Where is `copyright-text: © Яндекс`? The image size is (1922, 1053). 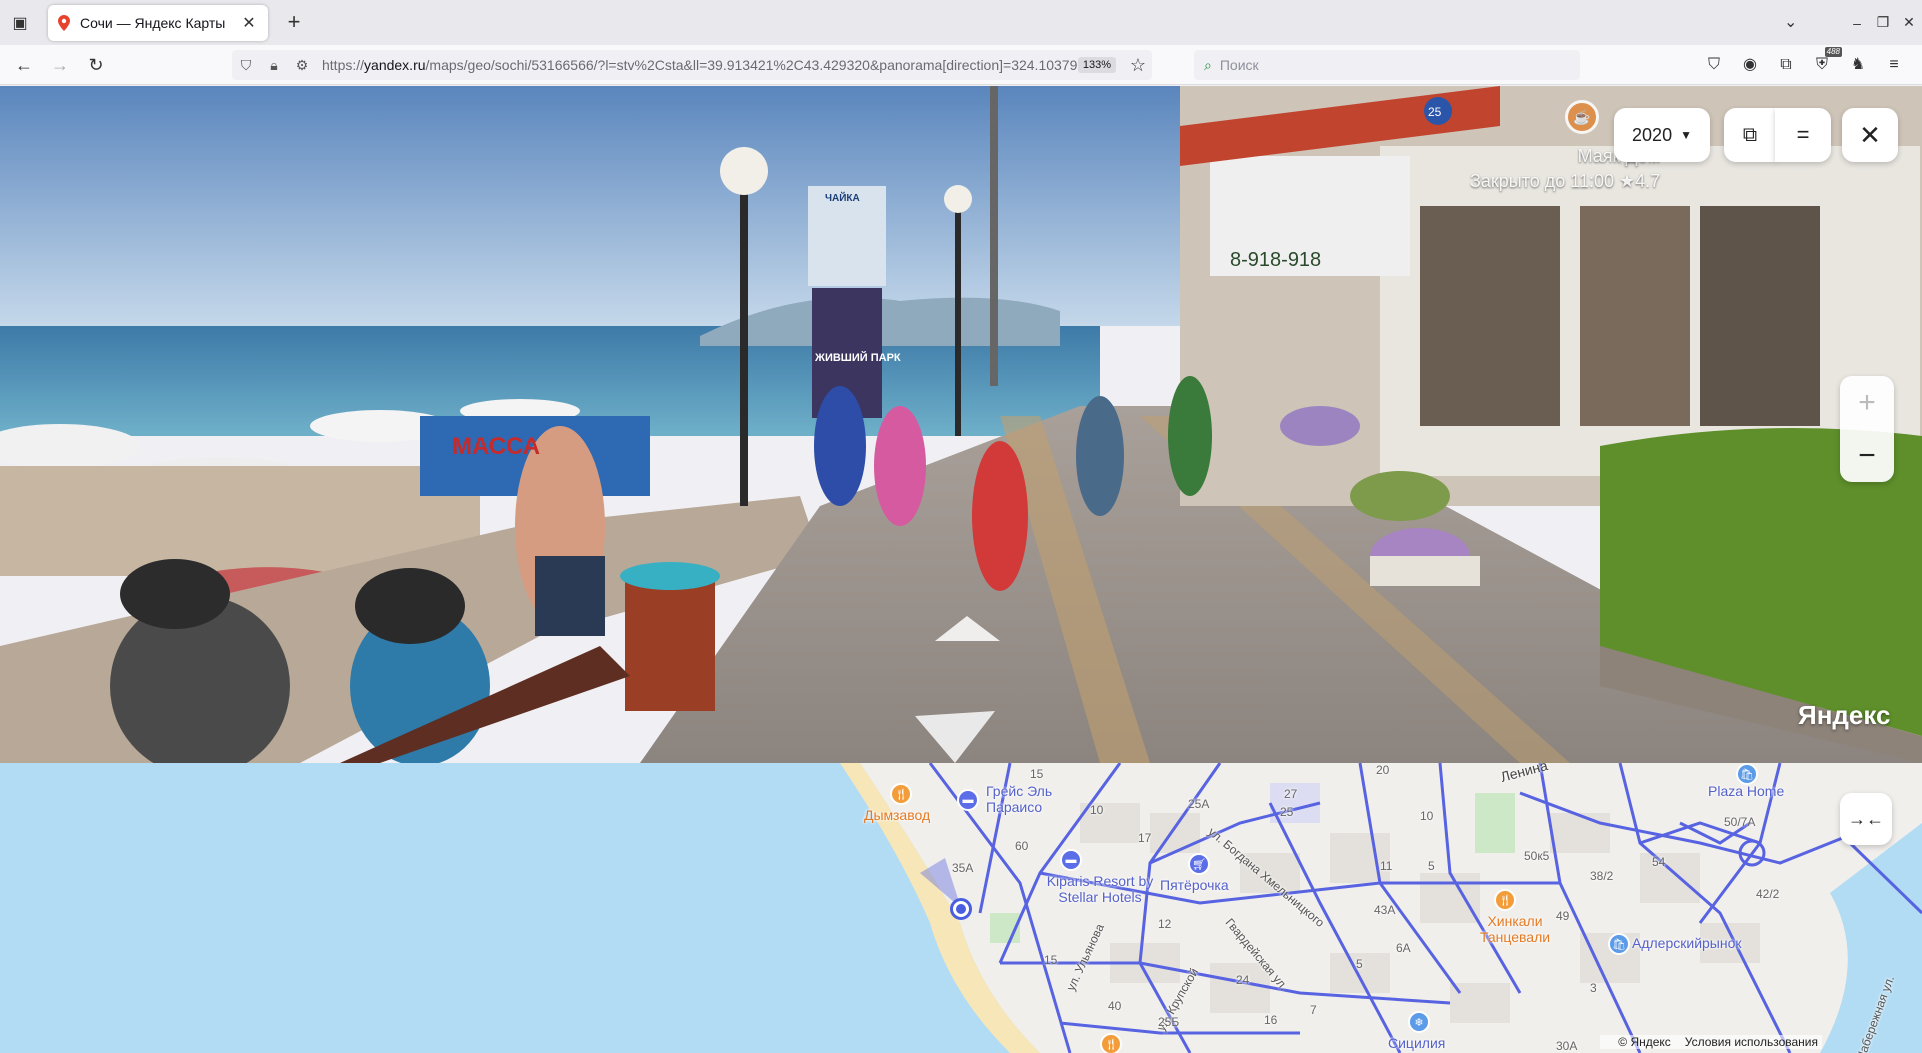
copyright-text: © Яндекс is located at coordinates (1644, 1042).